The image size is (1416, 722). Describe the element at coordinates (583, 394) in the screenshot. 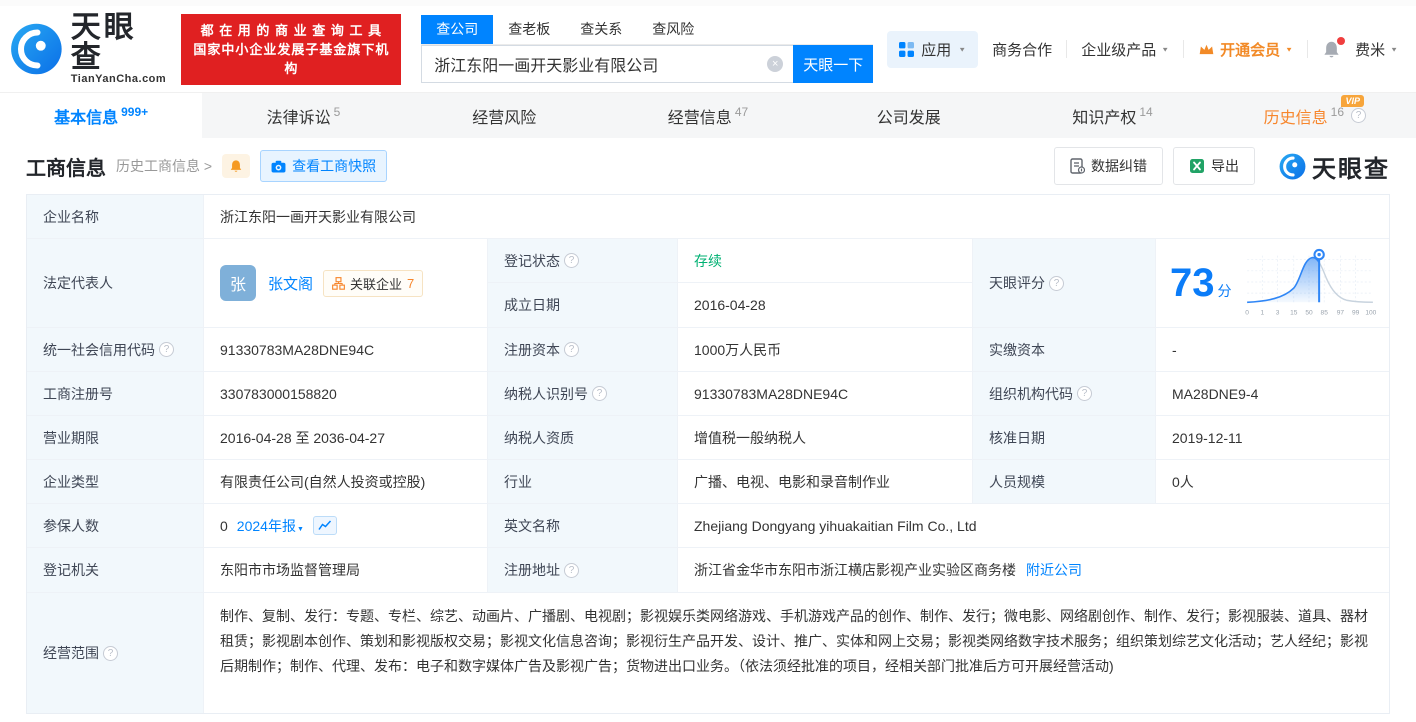

I see `field-label-taxpayer-id: 纳税人识别号 ?` at that location.